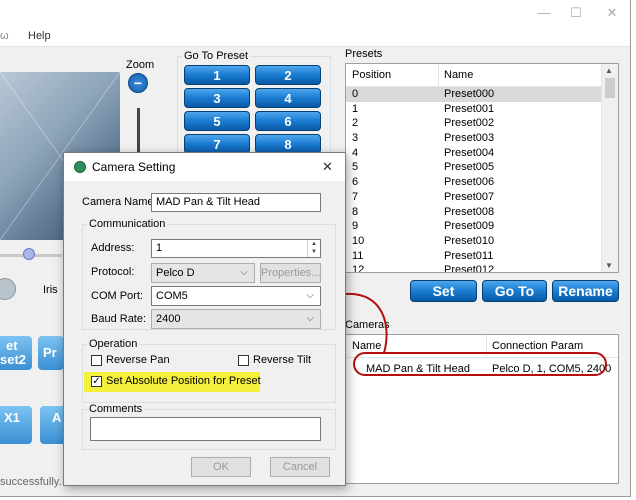  Describe the element at coordinates (482, 75) in the screenshot. I see `presets-list-header: Position Name` at that location.